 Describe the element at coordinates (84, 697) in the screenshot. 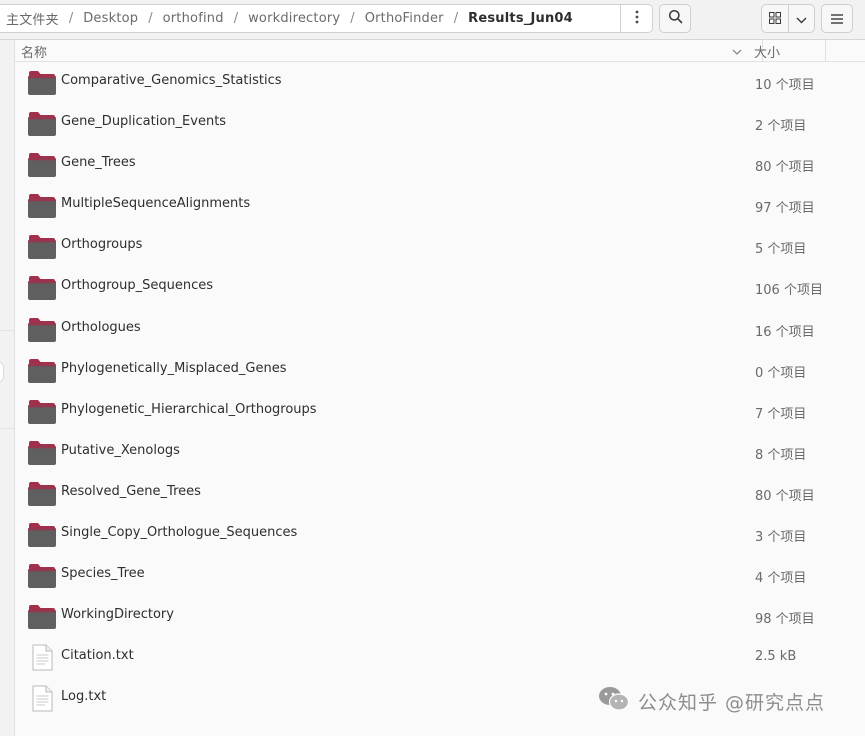

I see `file-name: Log.txt` at that location.